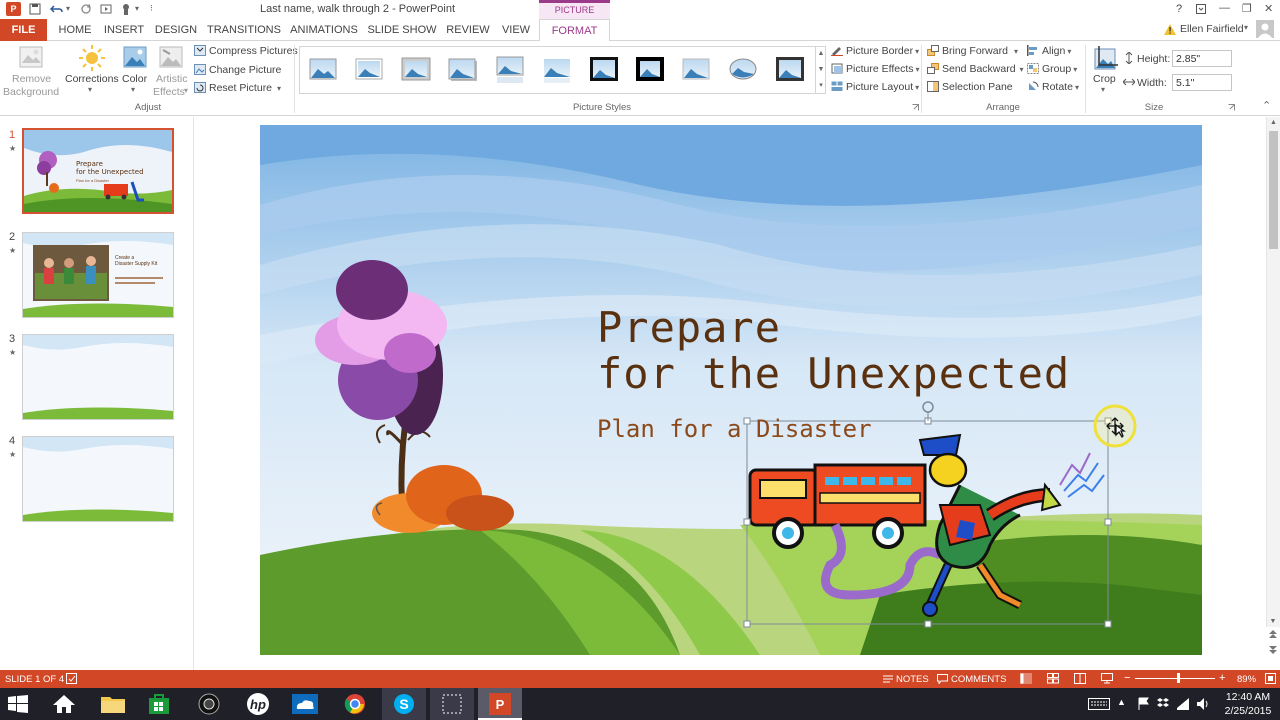  What do you see at coordinates (113, 704) in the screenshot?
I see `file-explorer-icon` at bounding box center [113, 704].